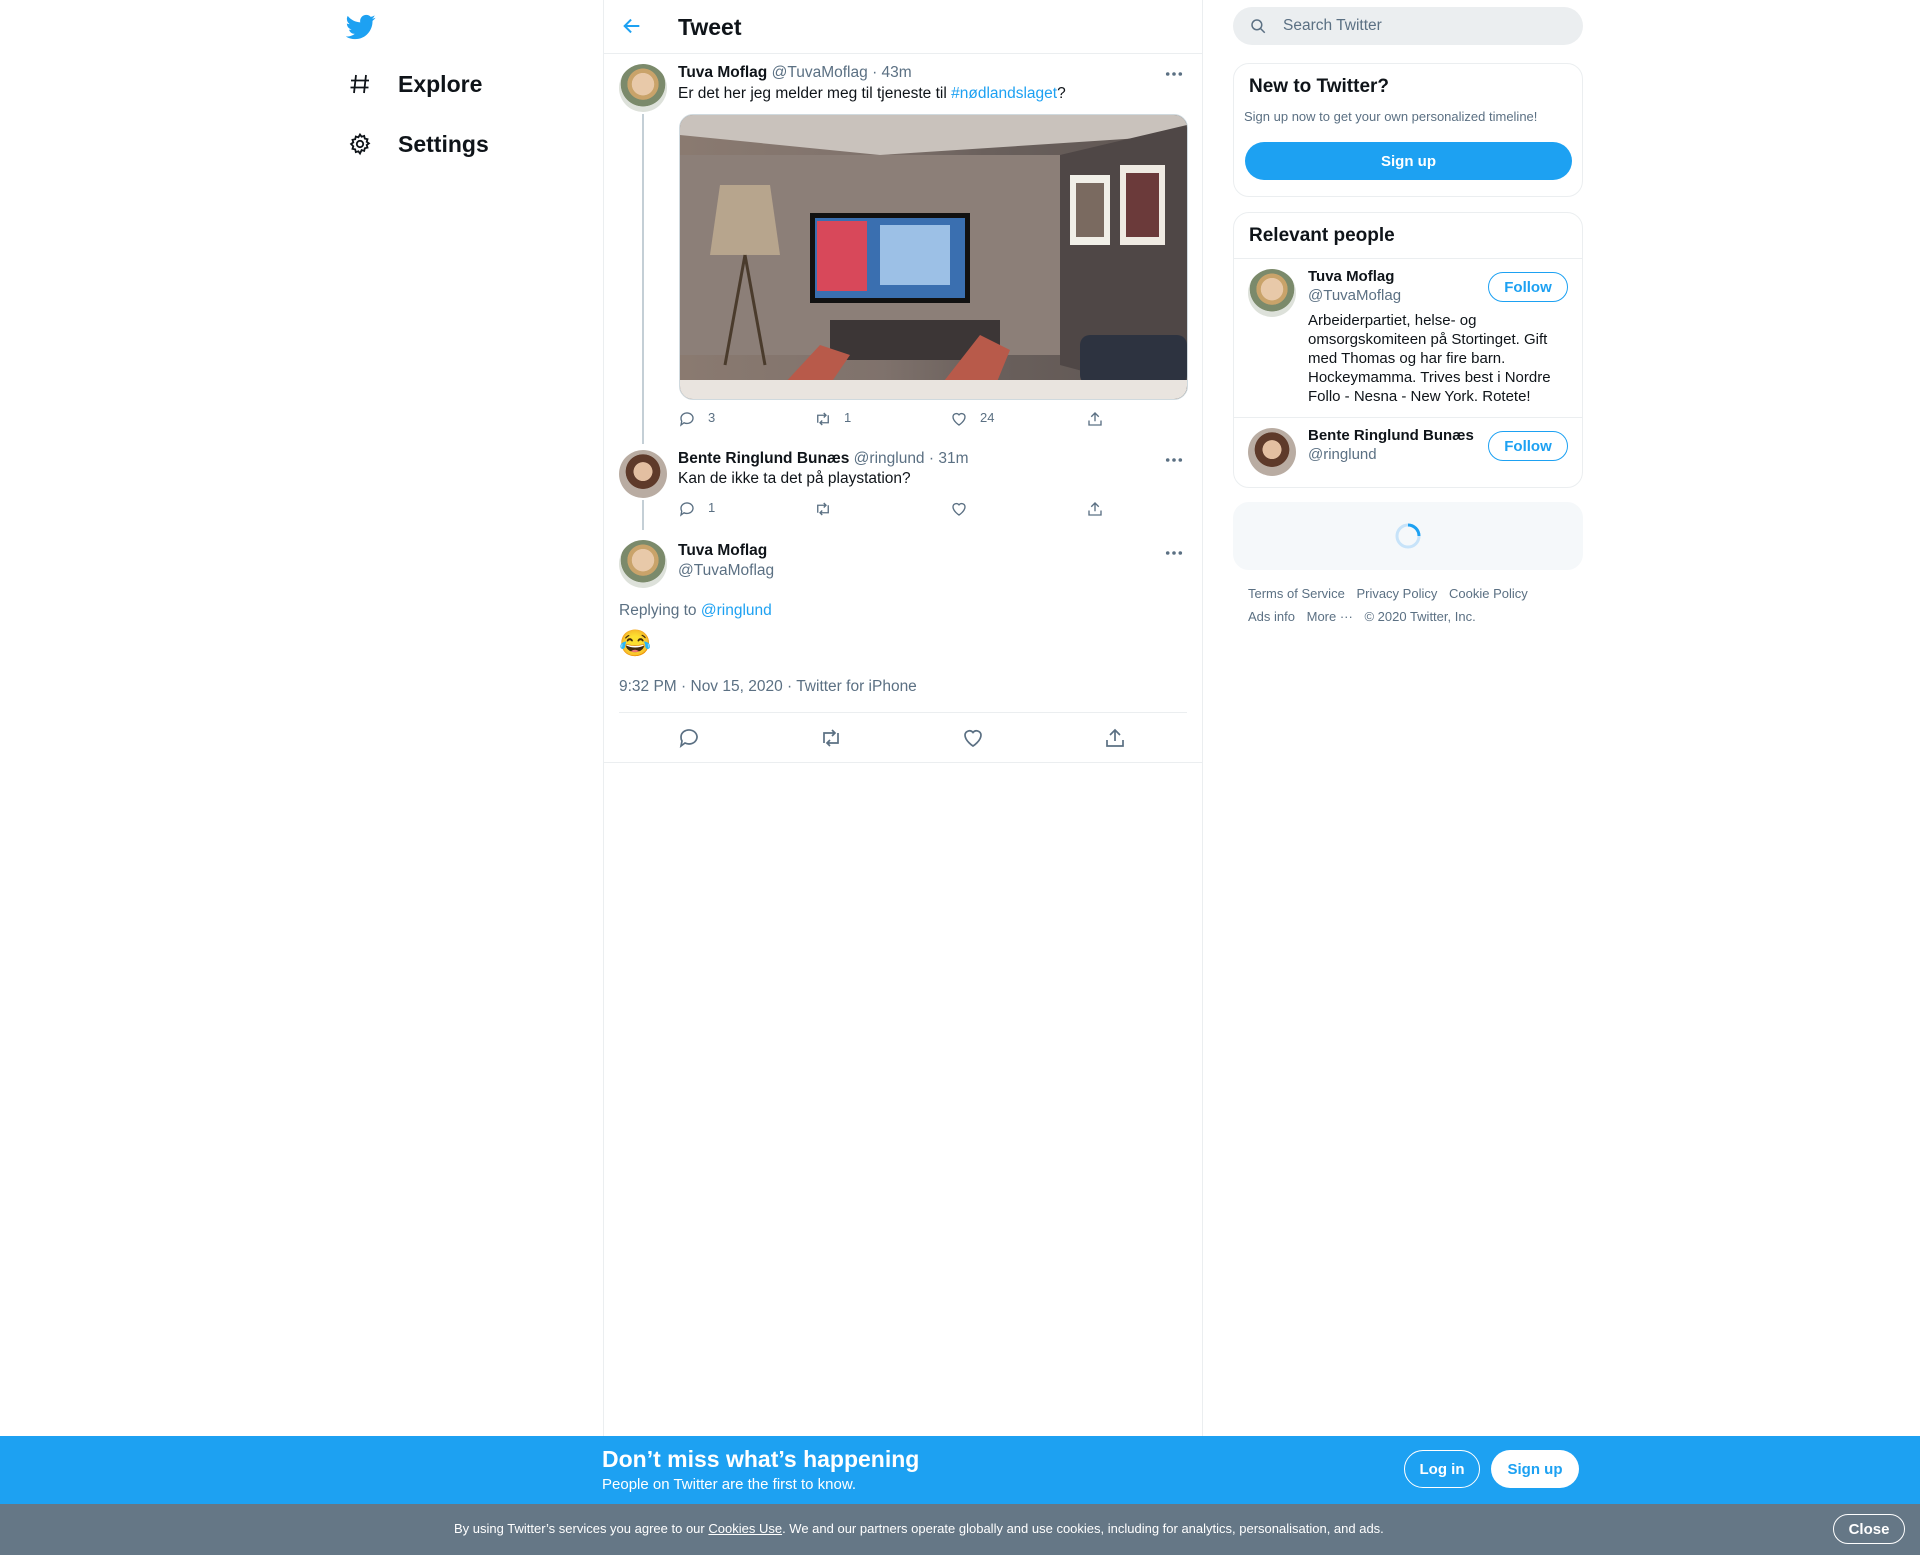 The width and height of the screenshot is (1920, 1555). I want to click on tweet-photo, so click(933, 257).